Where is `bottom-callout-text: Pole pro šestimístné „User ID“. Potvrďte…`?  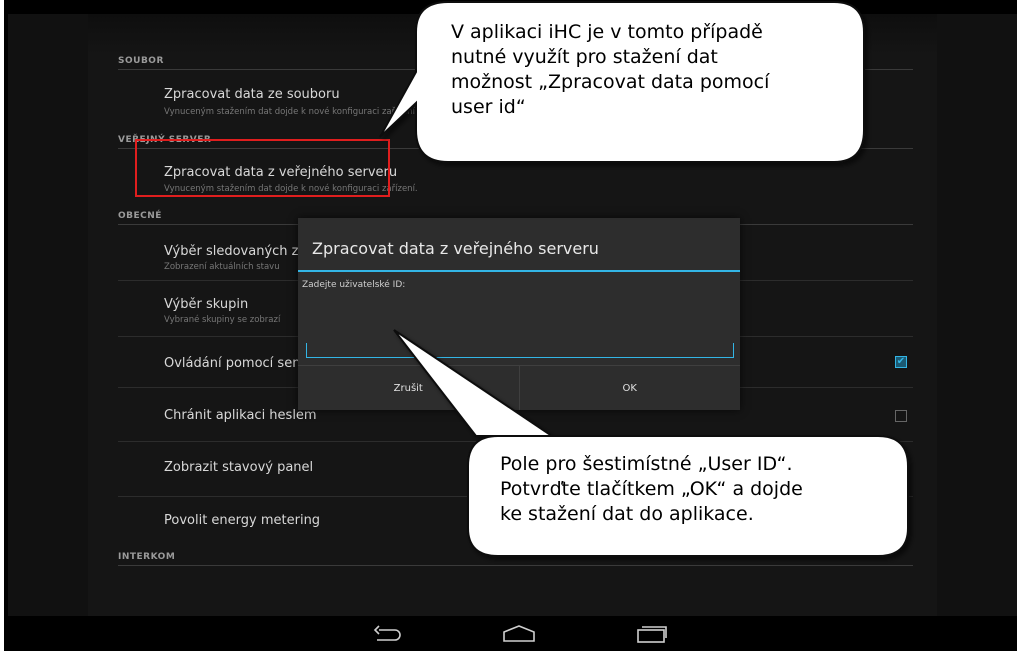
bottom-callout-text: Pole pro šestimístné „User ID“. Potvrďte… is located at coordinates (651, 489).